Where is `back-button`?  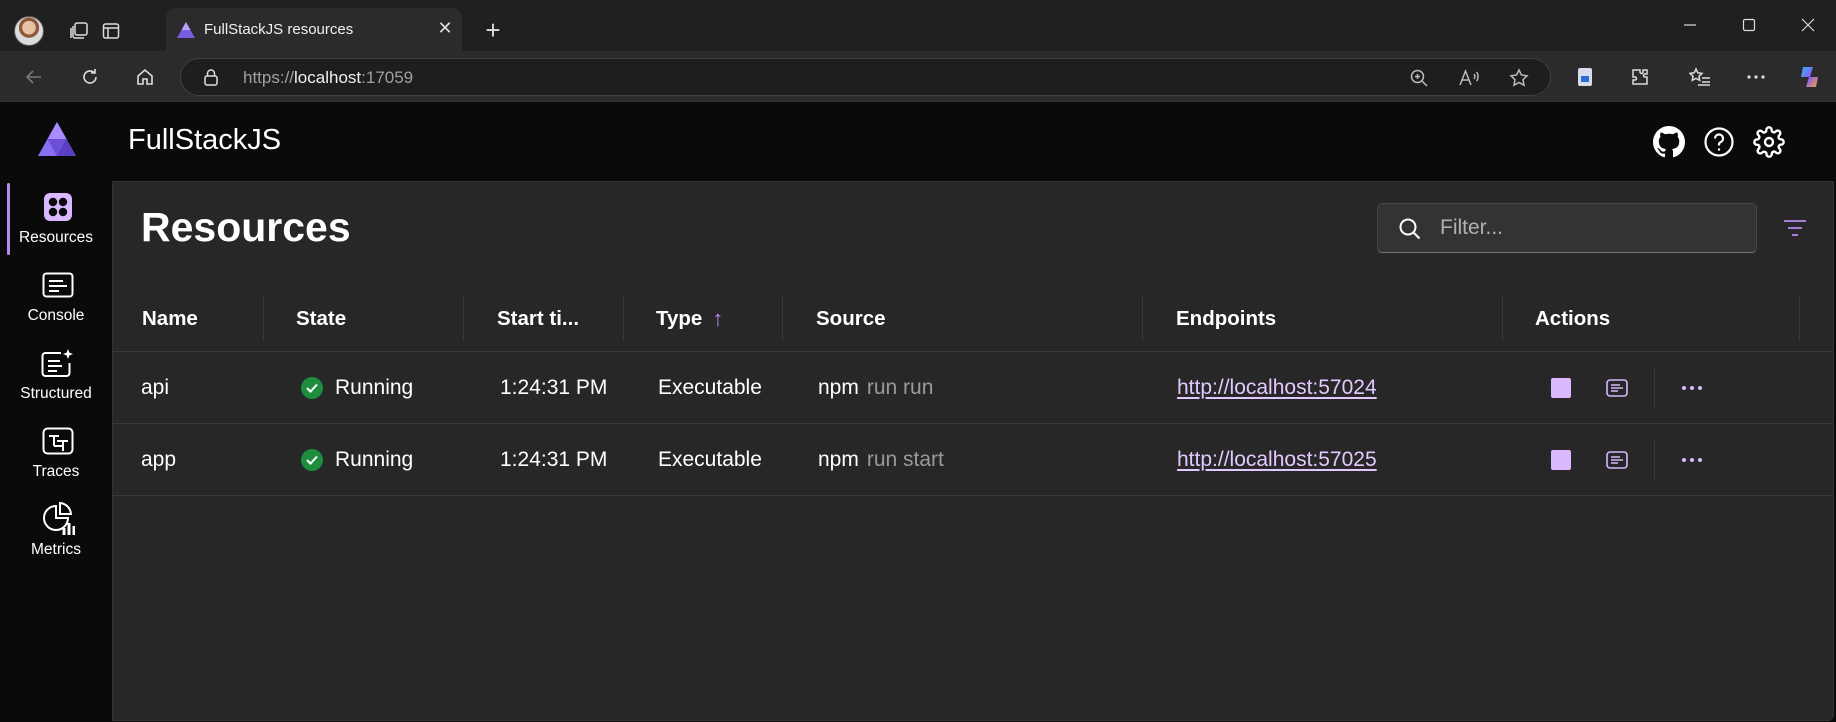
back-button is located at coordinates (34, 77).